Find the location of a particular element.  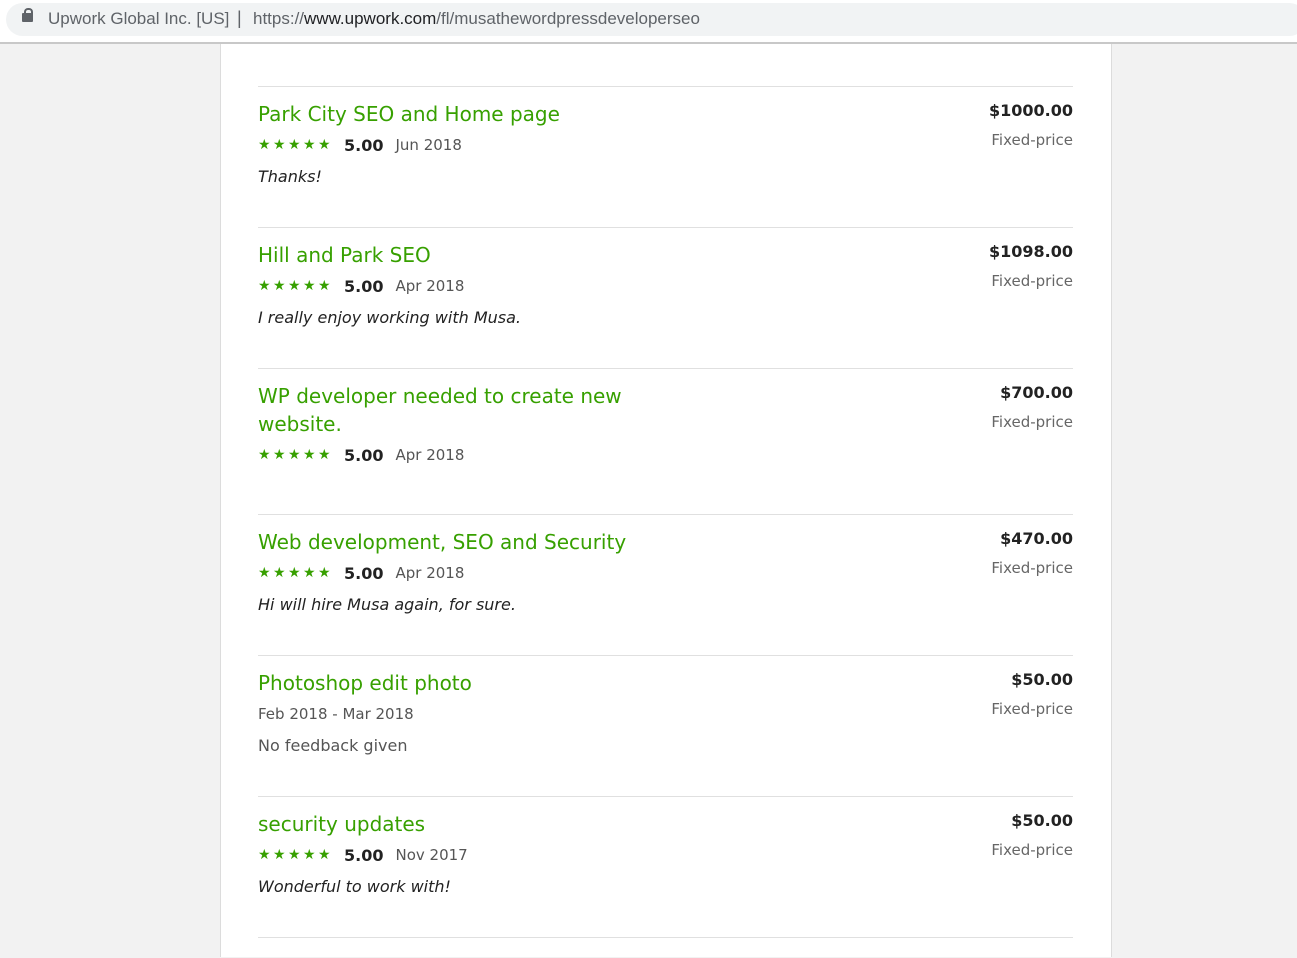

feedback-text: I really enjoy working with Musa. is located at coordinates (389, 317).